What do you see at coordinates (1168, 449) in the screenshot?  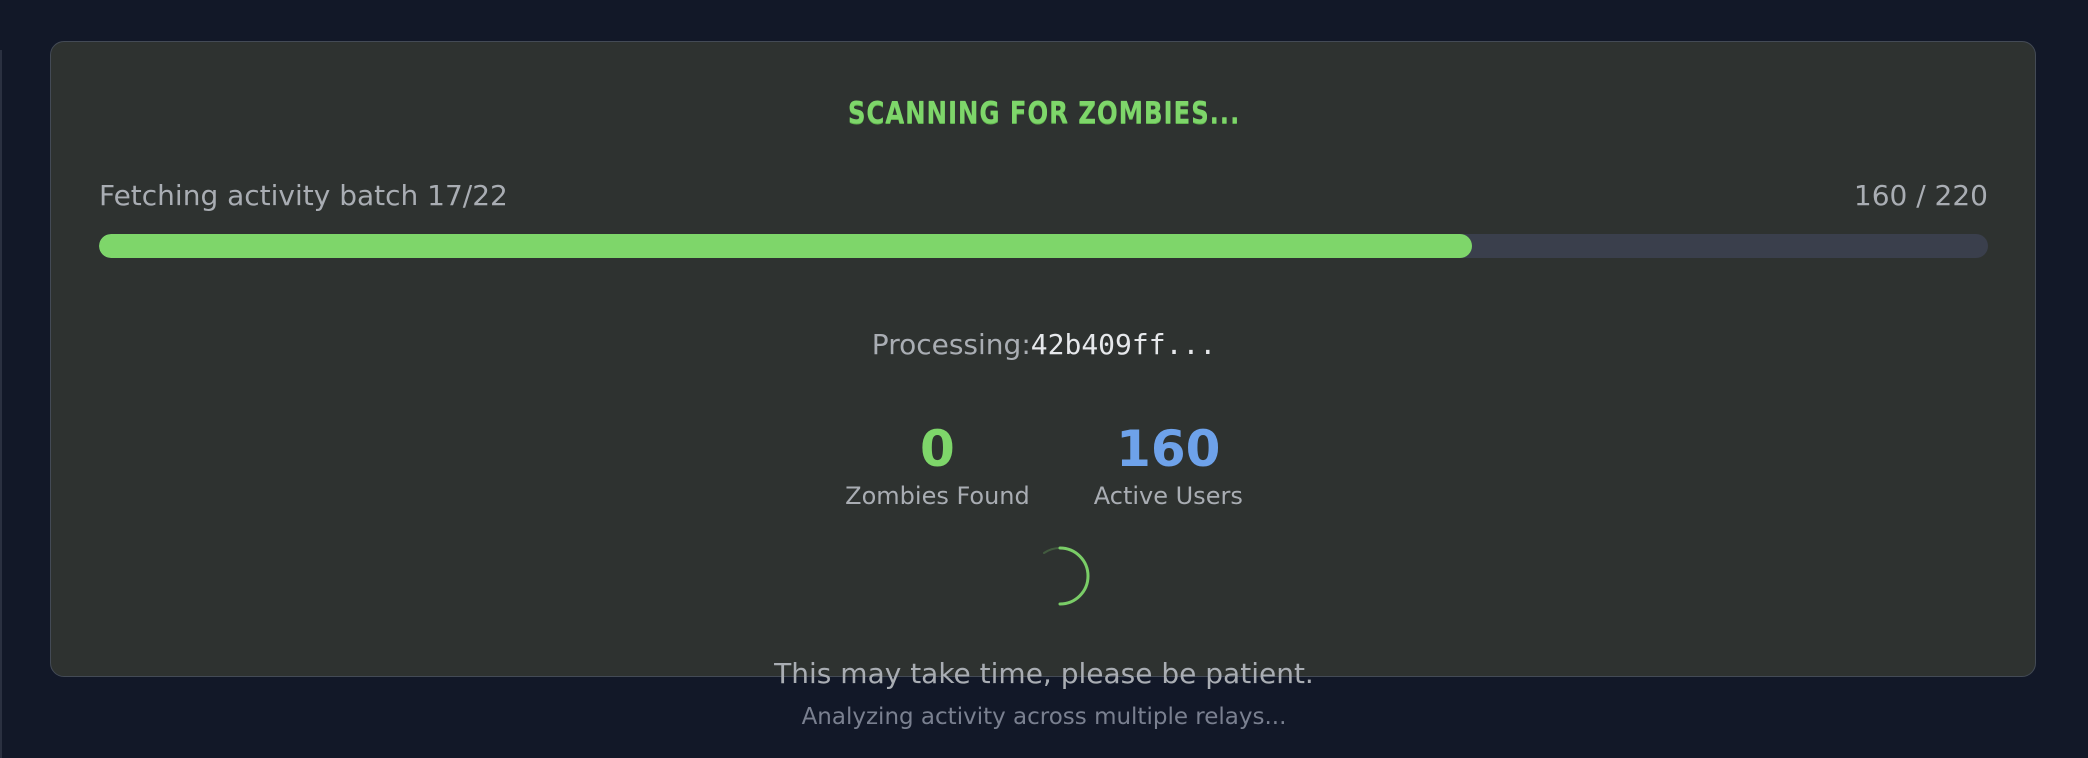 I see `active-users-count: 160` at bounding box center [1168, 449].